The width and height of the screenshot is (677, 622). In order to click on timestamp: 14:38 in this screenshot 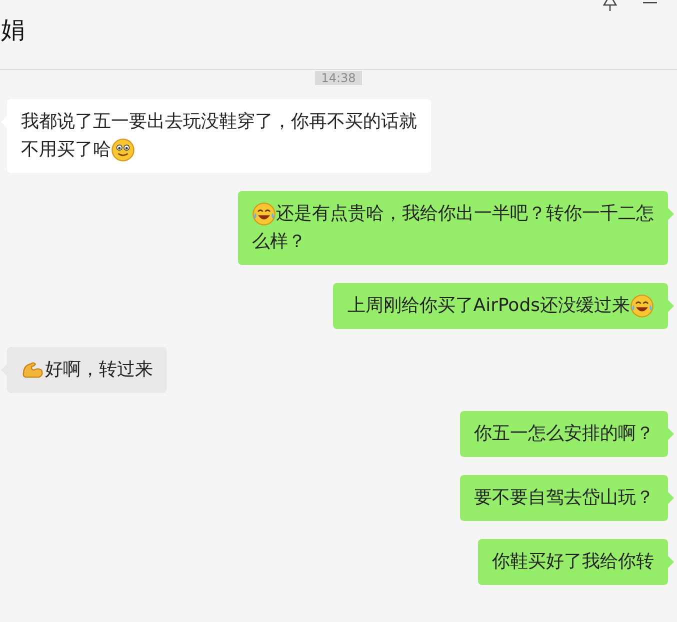, I will do `click(338, 78)`.